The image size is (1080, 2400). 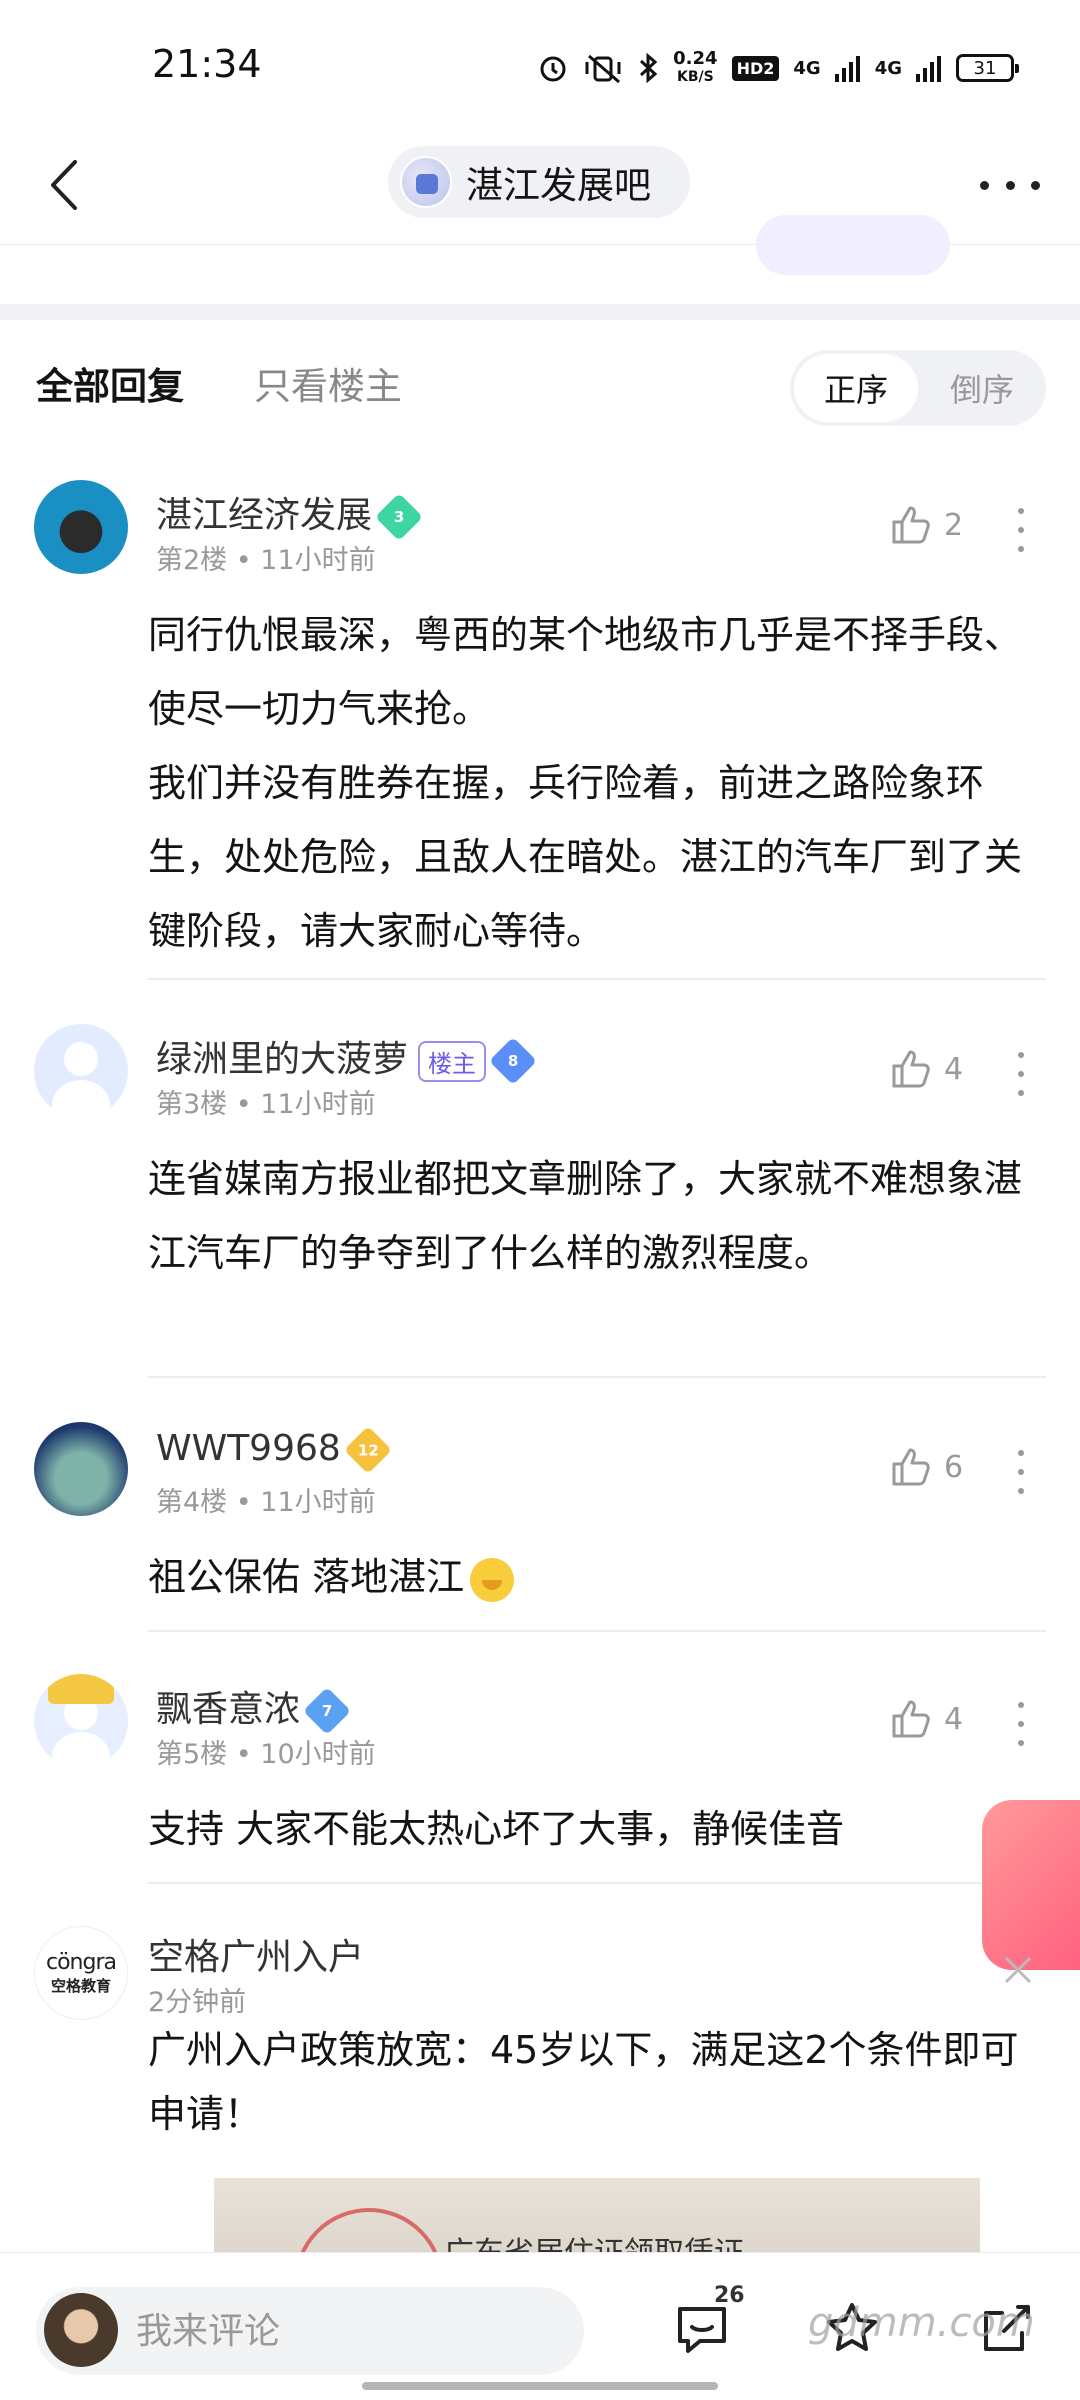 I want to click on comment-count: 26, so click(x=729, y=2295).